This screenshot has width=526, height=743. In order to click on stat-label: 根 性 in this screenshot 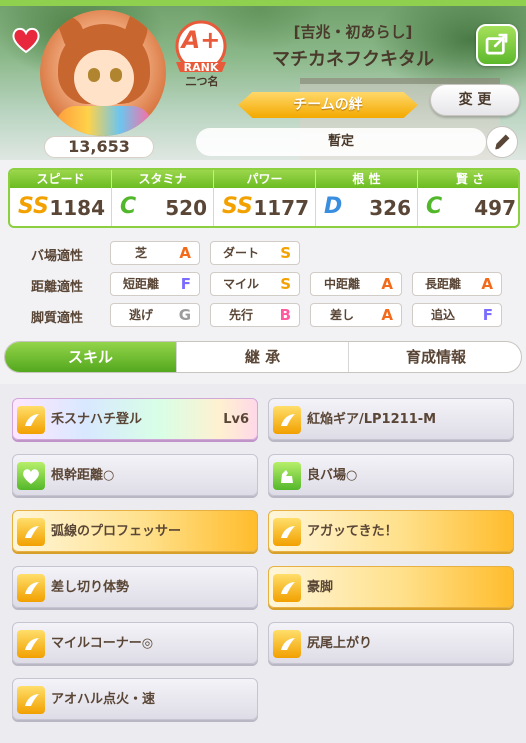, I will do `click(366, 179)`.